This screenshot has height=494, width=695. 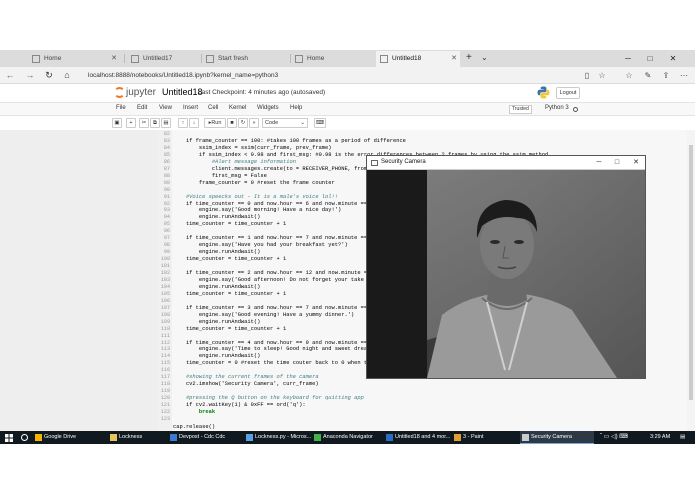 I want to click on line-number: 84, so click(x=166, y=147).